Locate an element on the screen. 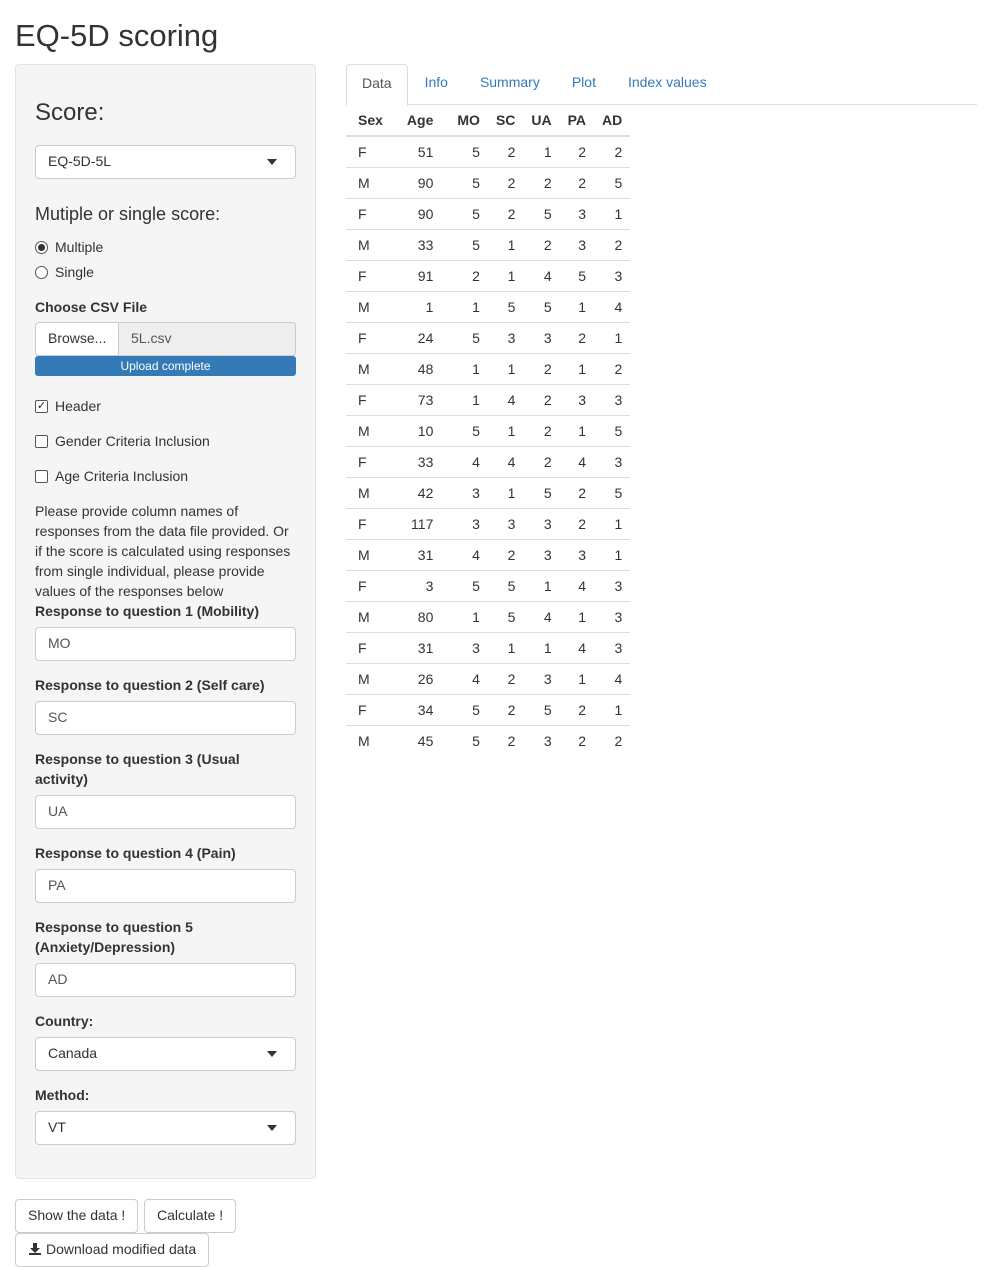  radio-multiple: Multiple is located at coordinates (69, 247).